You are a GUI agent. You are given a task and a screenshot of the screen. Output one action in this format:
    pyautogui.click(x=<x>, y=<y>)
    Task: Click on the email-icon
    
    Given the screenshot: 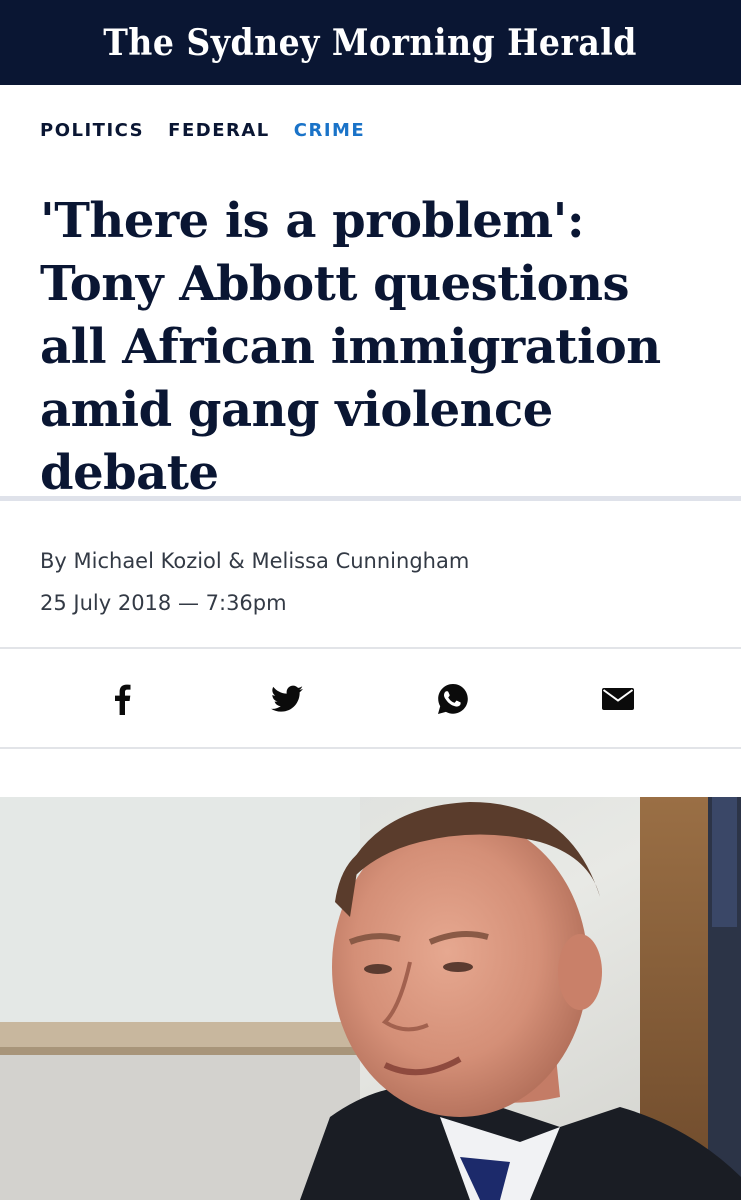 What is the action you would take?
    pyautogui.click(x=618, y=699)
    